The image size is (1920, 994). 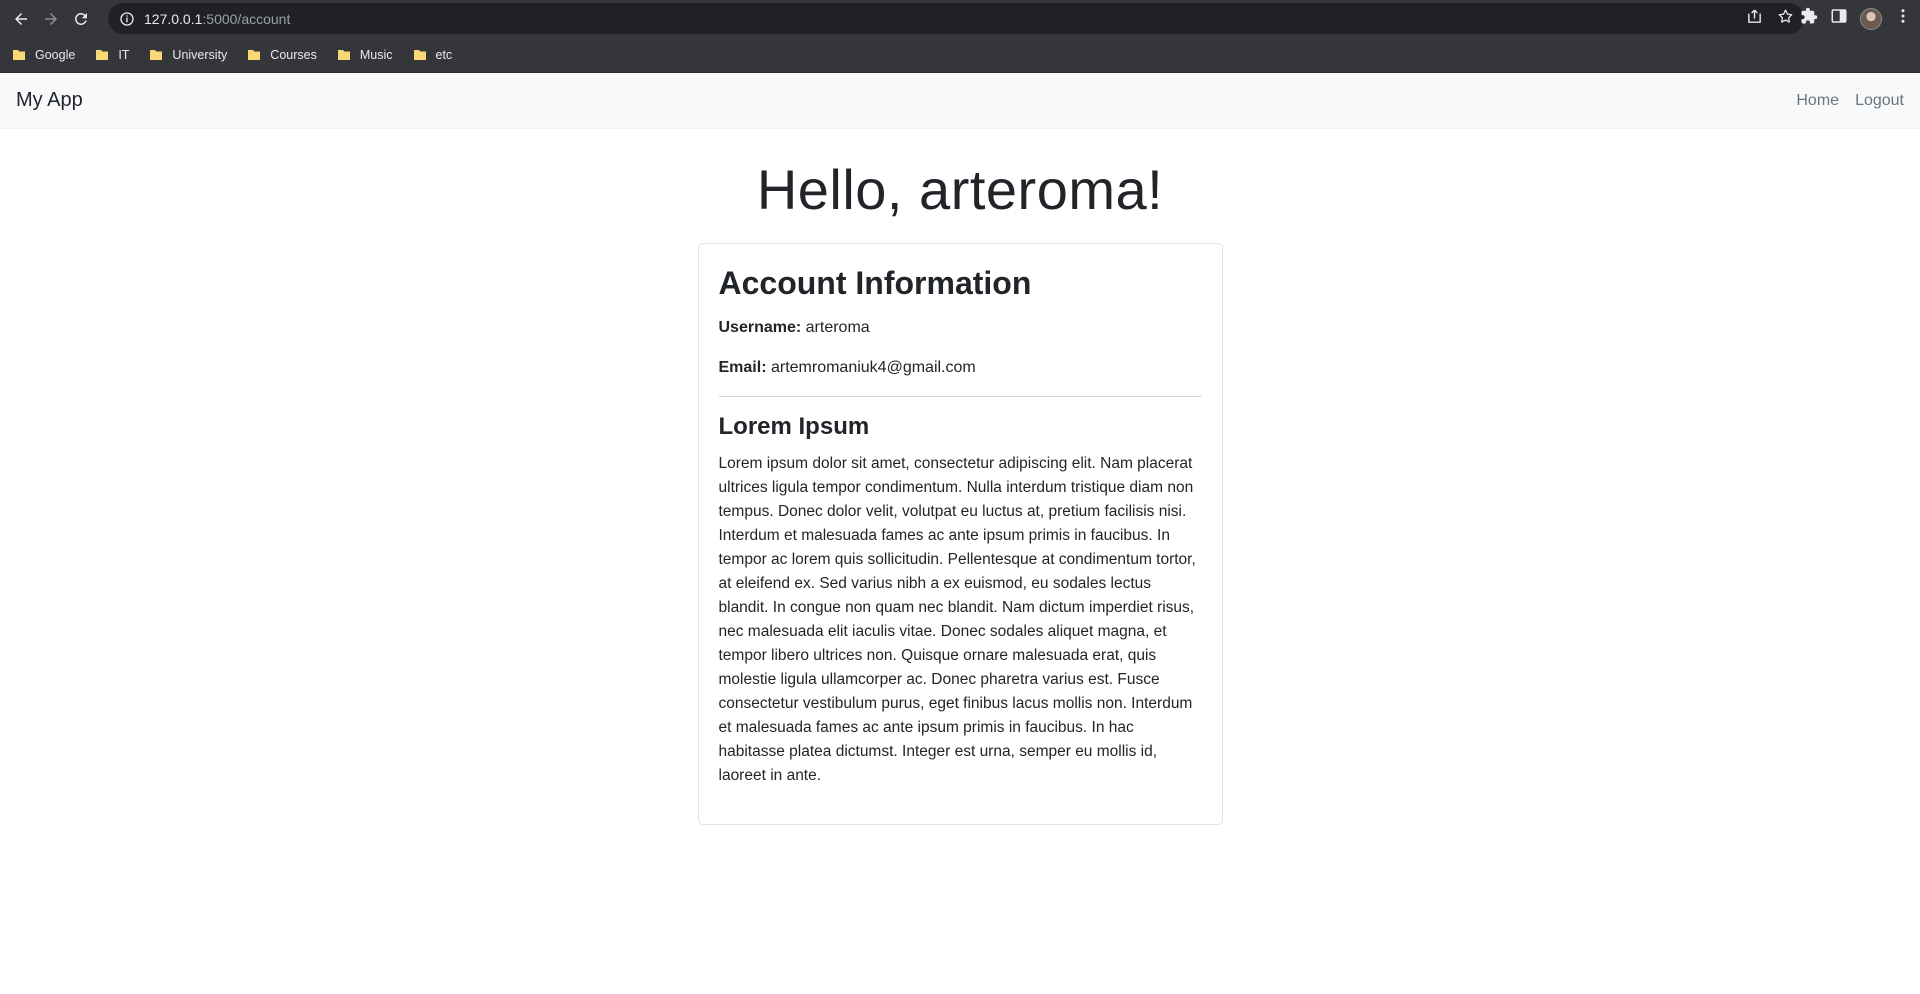 What do you see at coordinates (1817, 101) in the screenshot?
I see `nav-home-link: Home` at bounding box center [1817, 101].